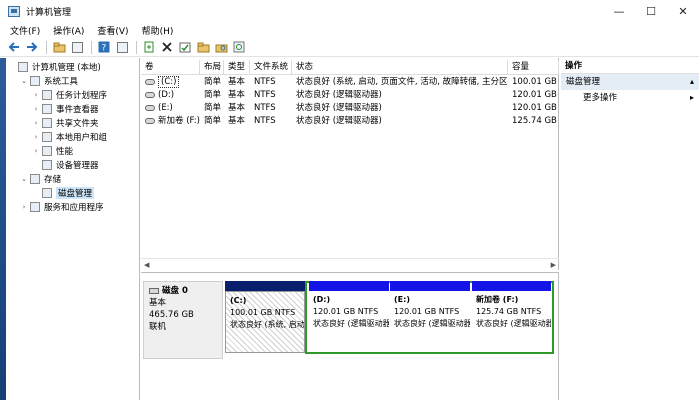 The image size is (699, 400). What do you see at coordinates (185, 47) in the screenshot?
I see `check-disk-icon` at bounding box center [185, 47].